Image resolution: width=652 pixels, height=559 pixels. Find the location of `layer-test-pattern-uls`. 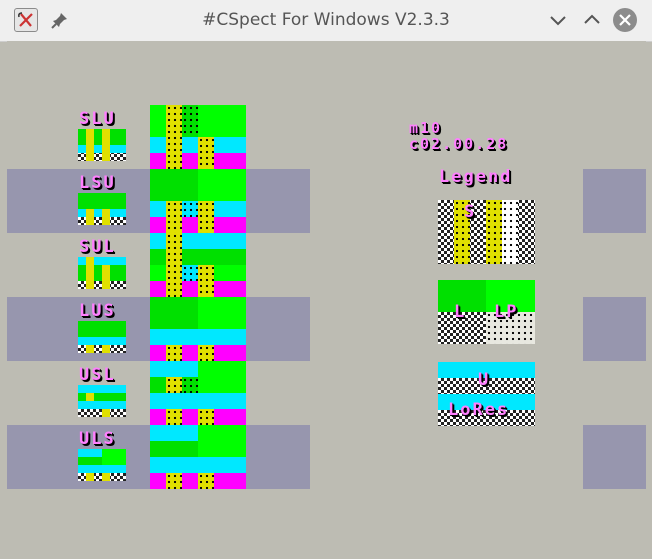

layer-test-pattern-uls is located at coordinates (198, 457).